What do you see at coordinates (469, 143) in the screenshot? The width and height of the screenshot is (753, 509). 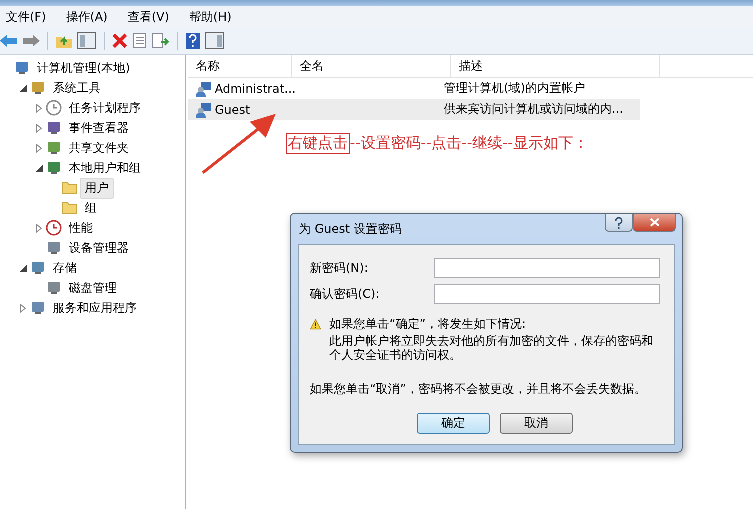 I see `annotation-text: --设置密码--点击--继续--显示如下：` at bounding box center [469, 143].